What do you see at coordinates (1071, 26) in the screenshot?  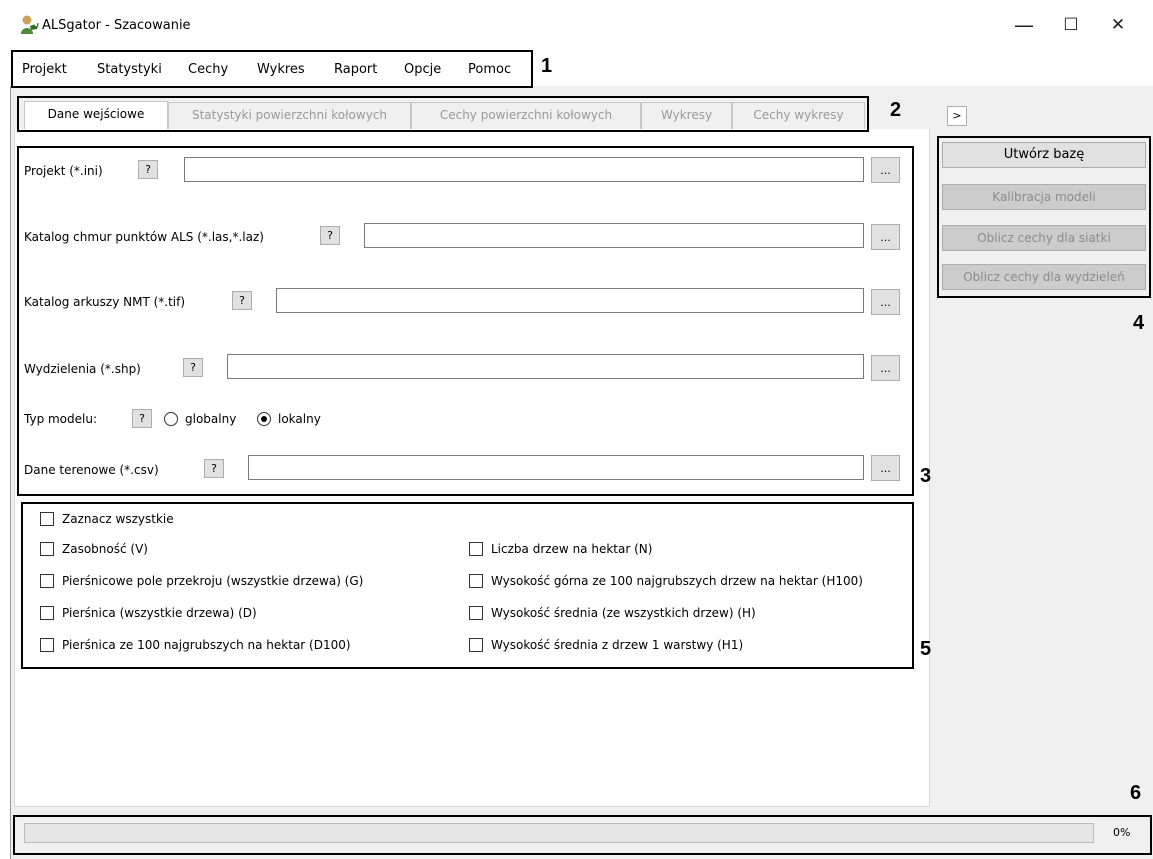 I see `maximize-button: ☐` at bounding box center [1071, 26].